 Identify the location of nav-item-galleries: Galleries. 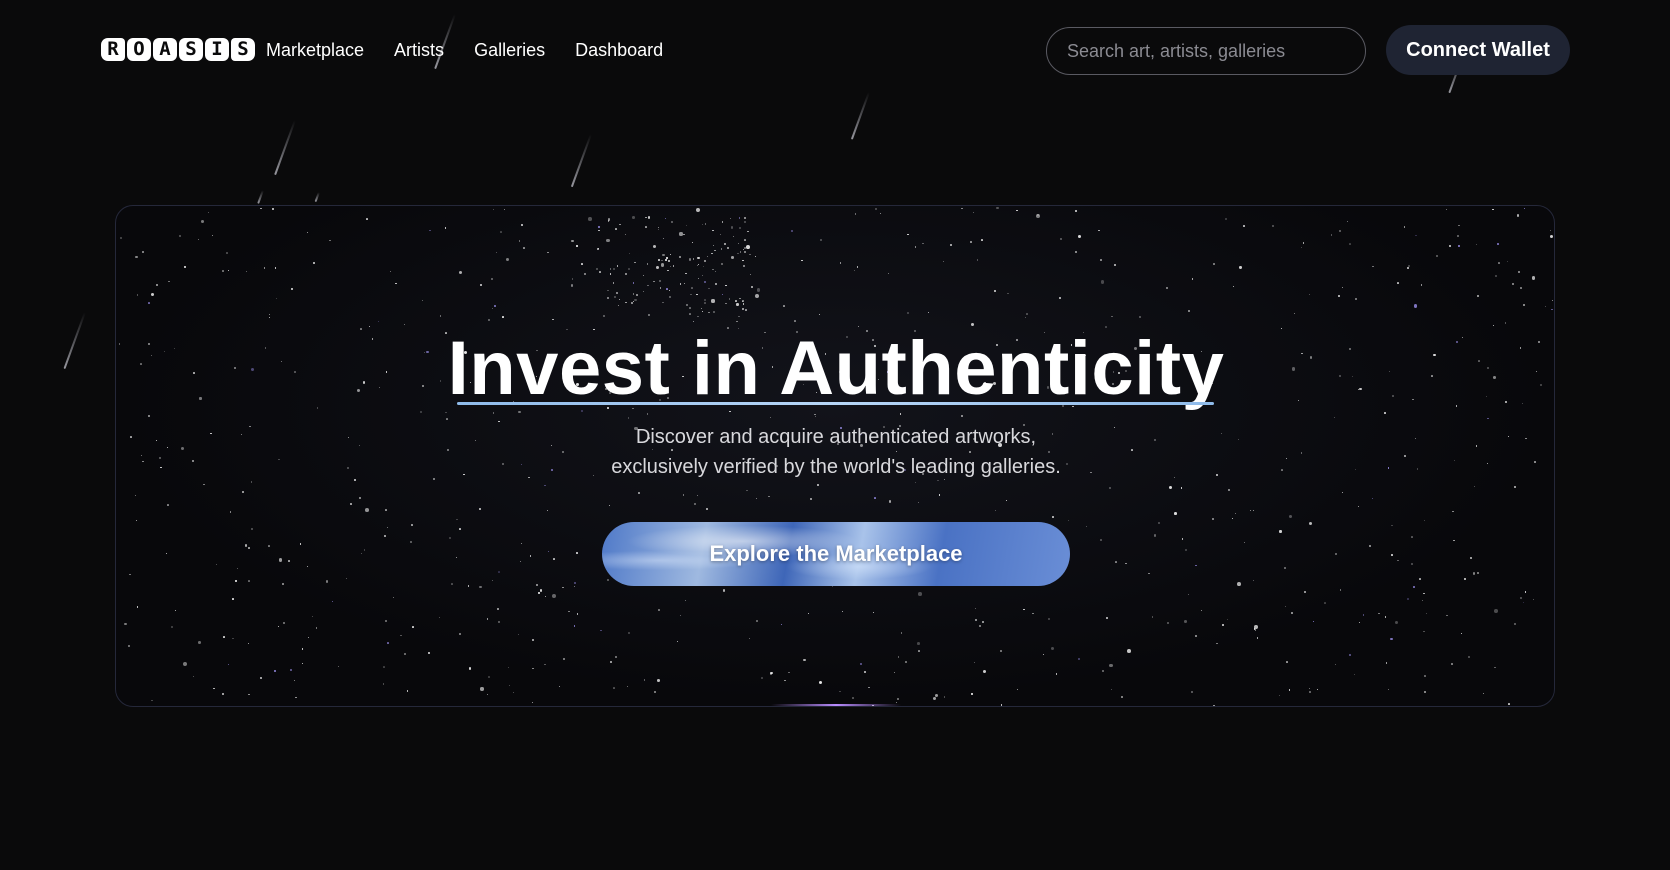
(509, 50).